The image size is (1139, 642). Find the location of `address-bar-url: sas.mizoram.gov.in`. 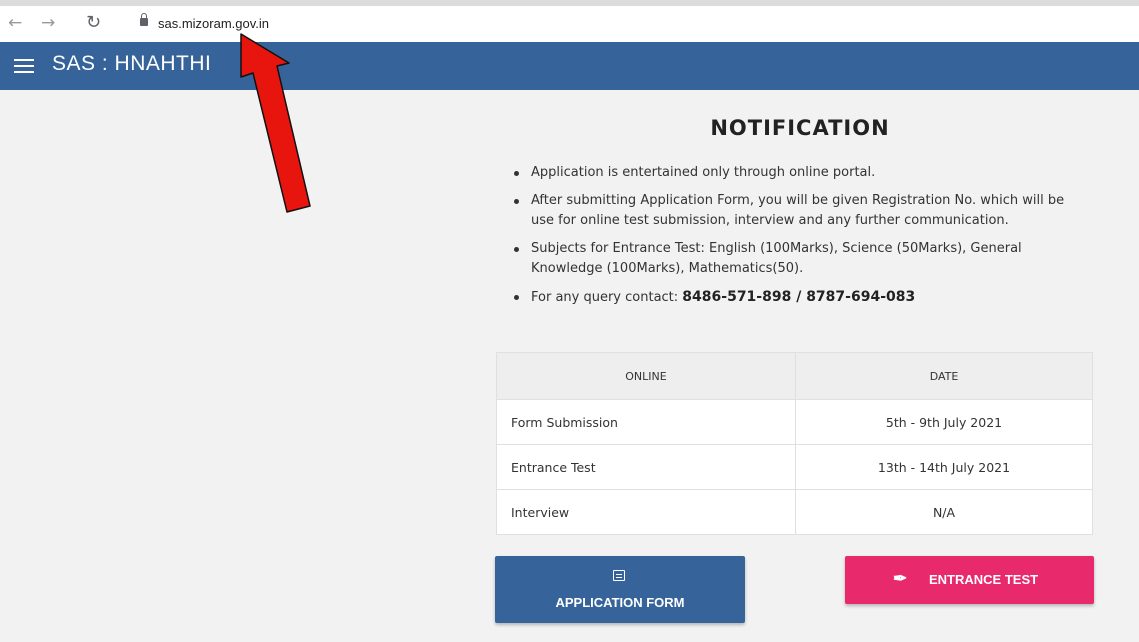

address-bar-url: sas.mizoram.gov.in is located at coordinates (213, 23).